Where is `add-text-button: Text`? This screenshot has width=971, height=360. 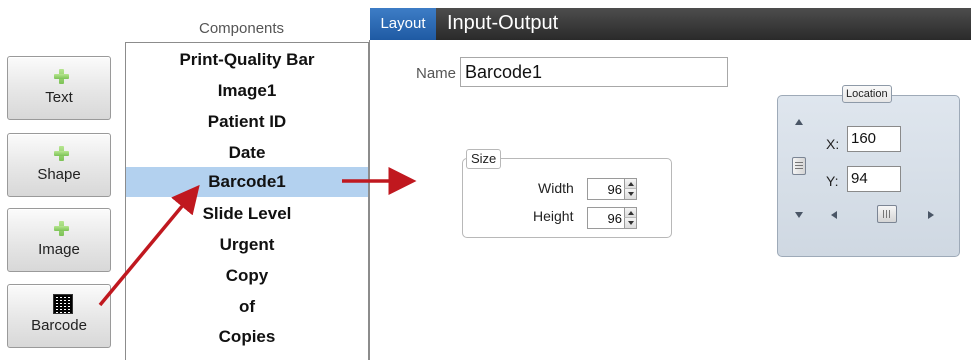
add-text-button: Text is located at coordinates (59, 88).